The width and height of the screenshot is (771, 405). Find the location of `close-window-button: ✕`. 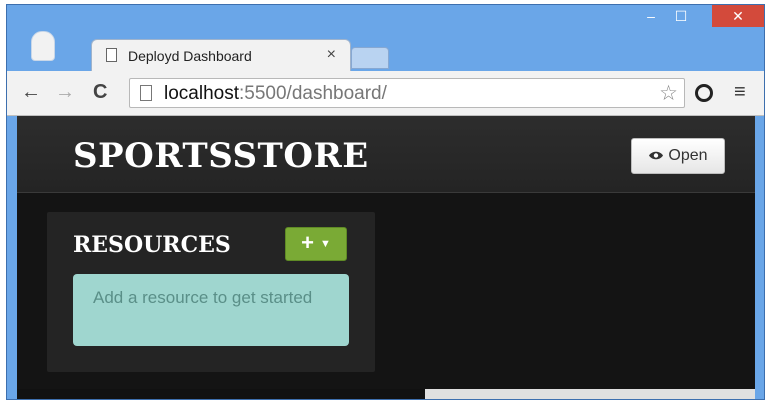

close-window-button: ✕ is located at coordinates (738, 16).